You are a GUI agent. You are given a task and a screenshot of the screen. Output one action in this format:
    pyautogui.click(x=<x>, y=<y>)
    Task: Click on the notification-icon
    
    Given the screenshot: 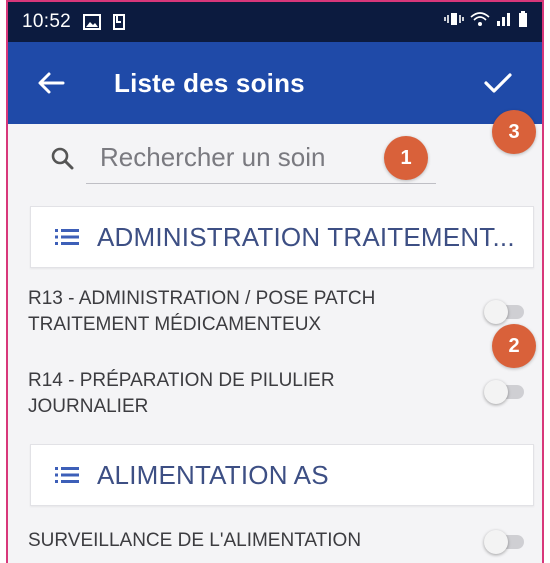 What is the action you would take?
    pyautogui.click(x=119, y=22)
    